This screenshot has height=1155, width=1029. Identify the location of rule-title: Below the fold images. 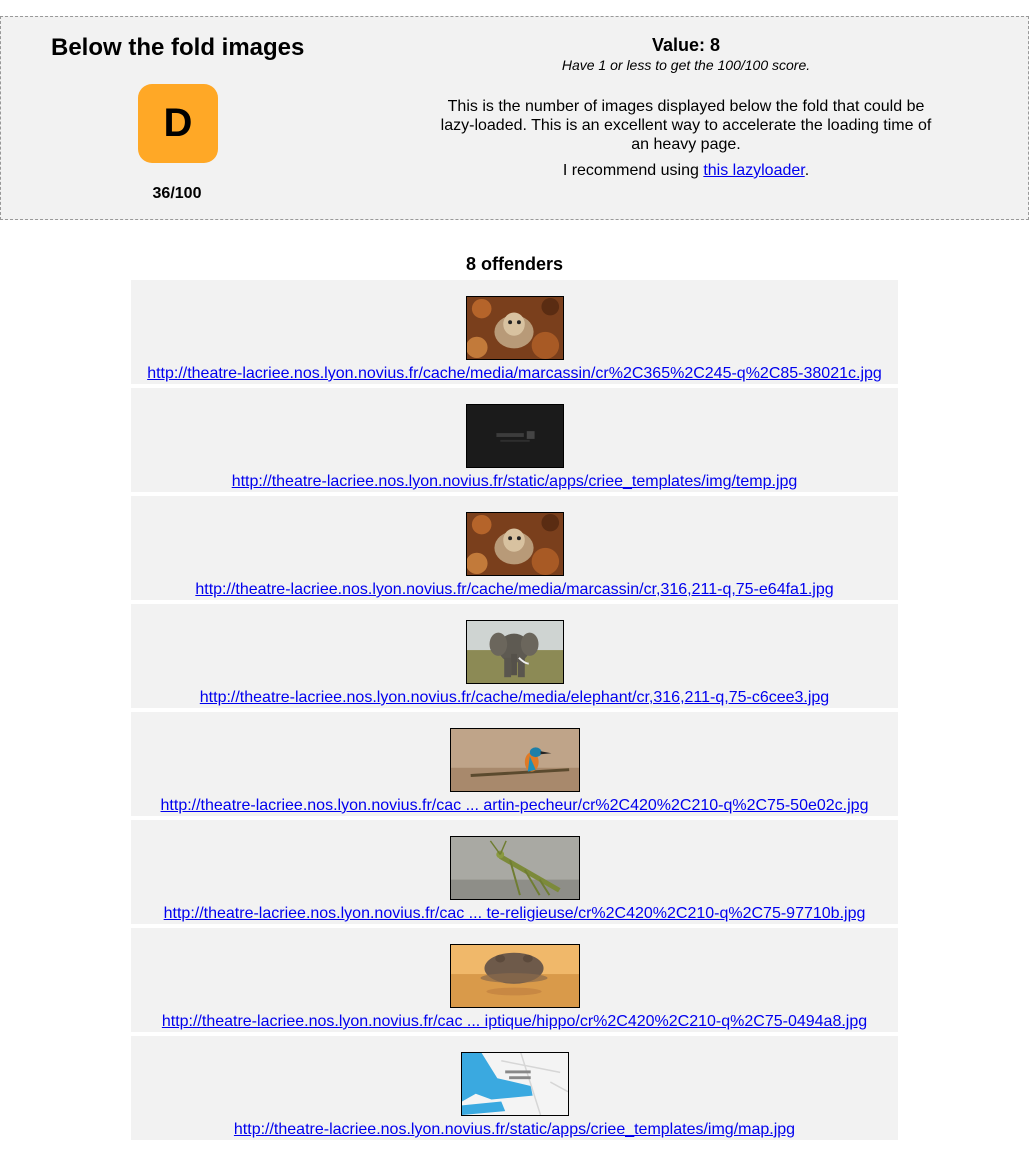
(178, 47).